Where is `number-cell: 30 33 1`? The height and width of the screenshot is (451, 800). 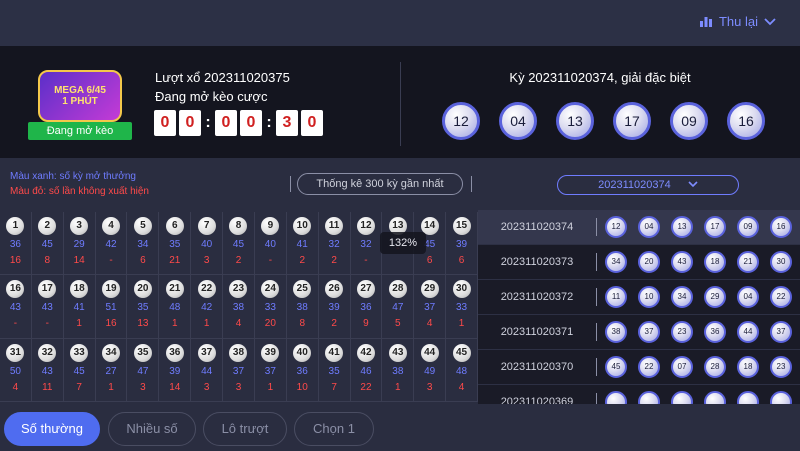
number-cell: 30 33 1 is located at coordinates (462, 307).